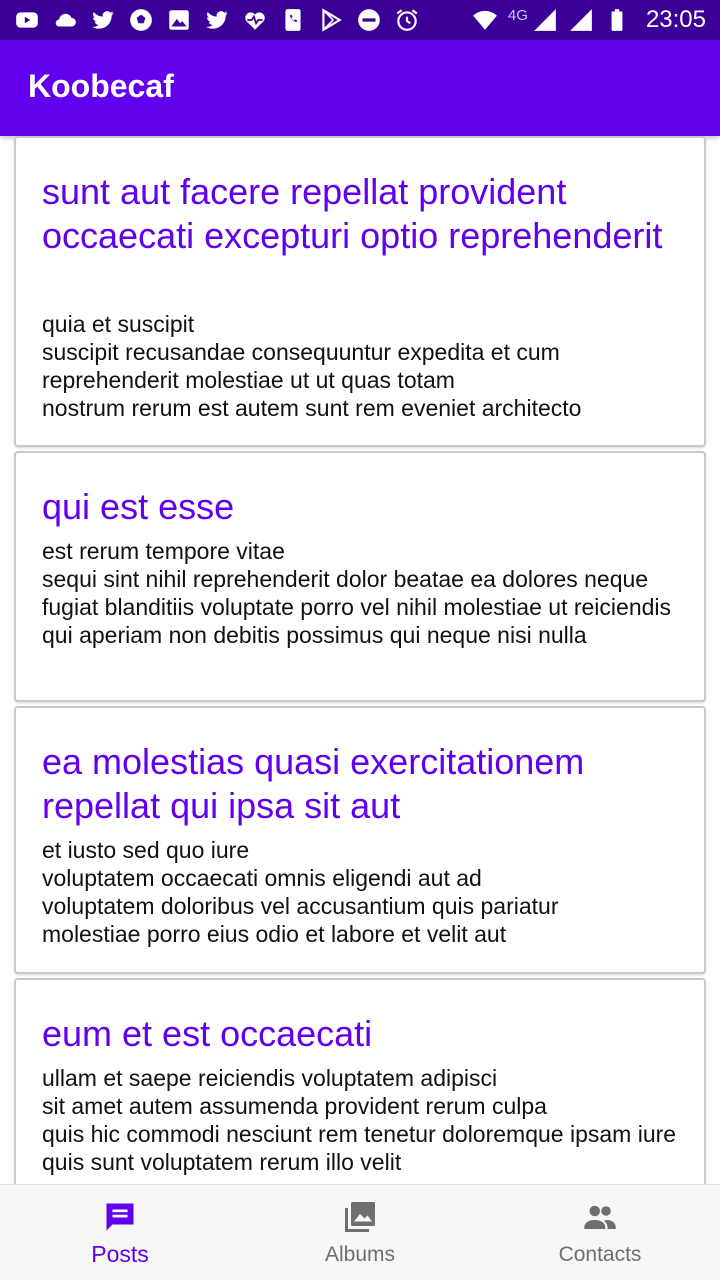  I want to click on do-not-disturb-icon, so click(369, 20).